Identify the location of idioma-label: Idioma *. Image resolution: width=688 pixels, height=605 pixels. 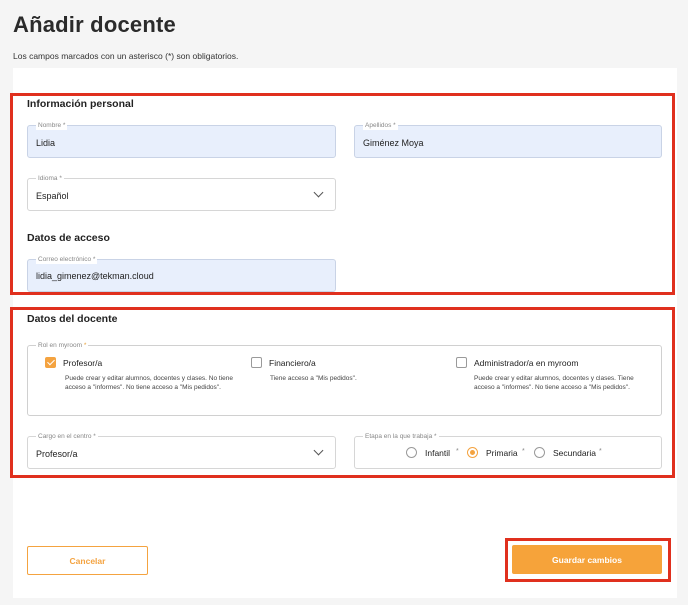
(50, 178).